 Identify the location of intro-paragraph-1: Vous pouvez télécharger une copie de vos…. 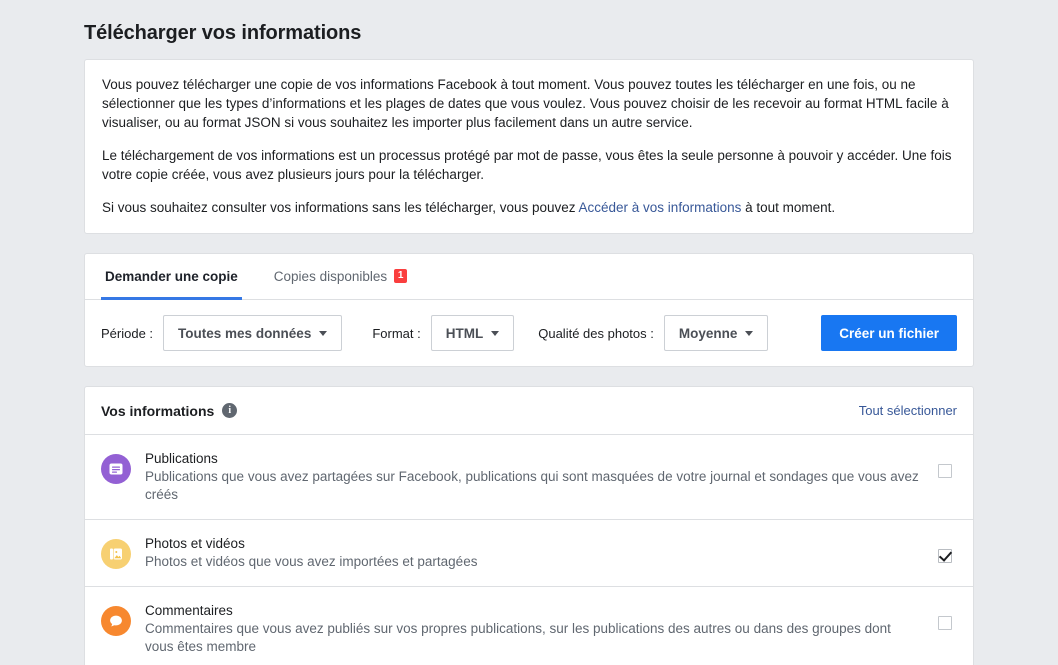
(525, 103).